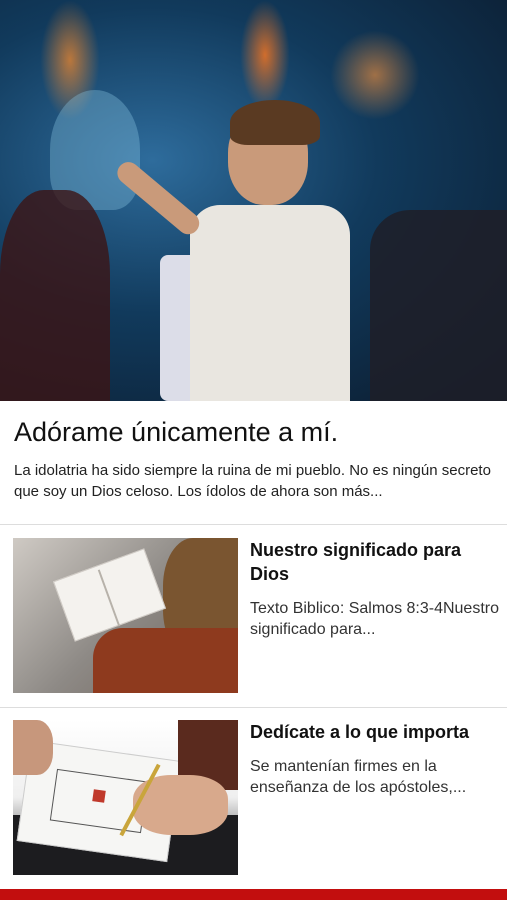 The height and width of the screenshot is (900, 507). What do you see at coordinates (165, 660) in the screenshot?
I see `reader-sweater` at bounding box center [165, 660].